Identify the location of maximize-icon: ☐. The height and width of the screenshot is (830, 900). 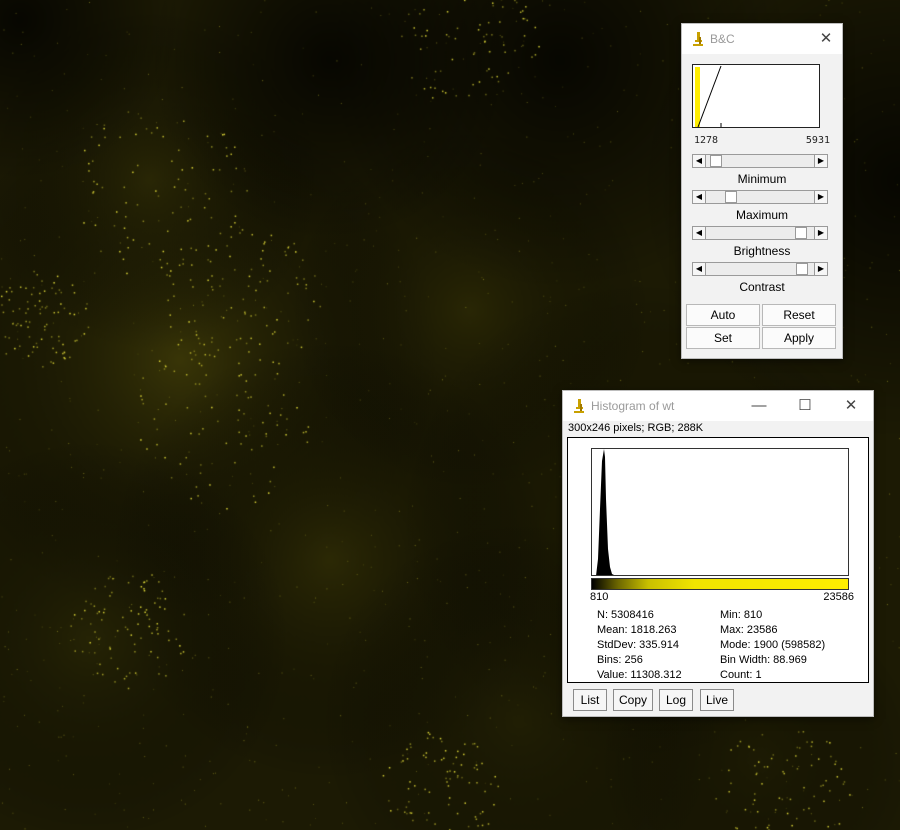
(805, 406).